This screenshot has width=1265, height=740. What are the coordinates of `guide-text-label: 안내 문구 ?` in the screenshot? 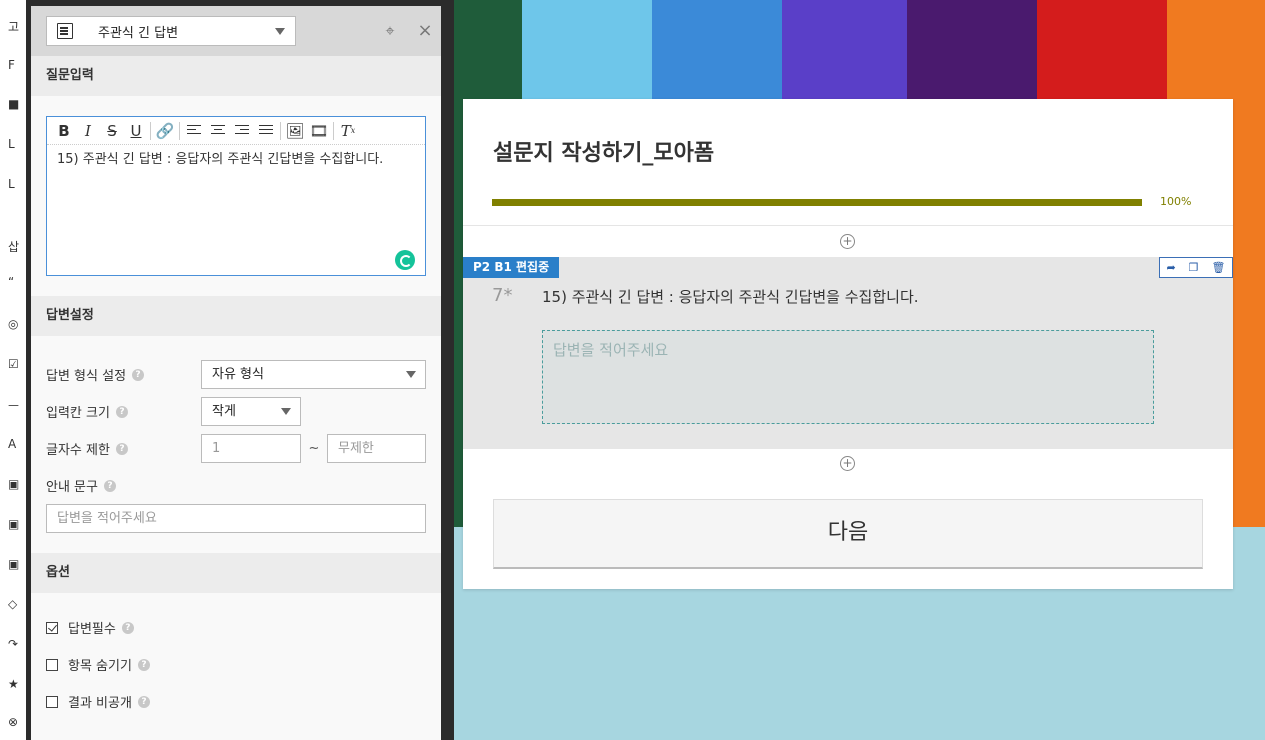 It's located at (123, 485).